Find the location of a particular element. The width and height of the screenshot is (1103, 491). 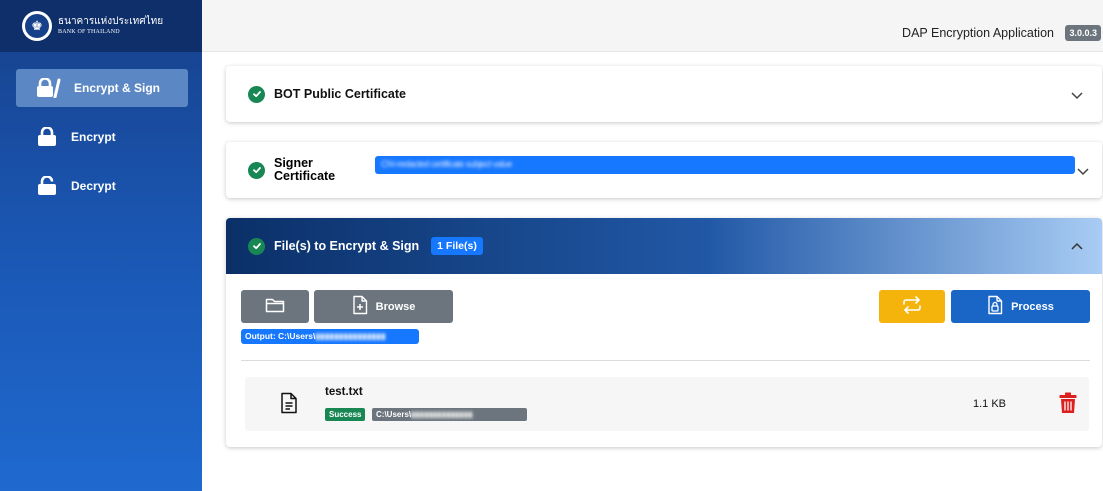

file-size: 1.1 KB is located at coordinates (989, 404).